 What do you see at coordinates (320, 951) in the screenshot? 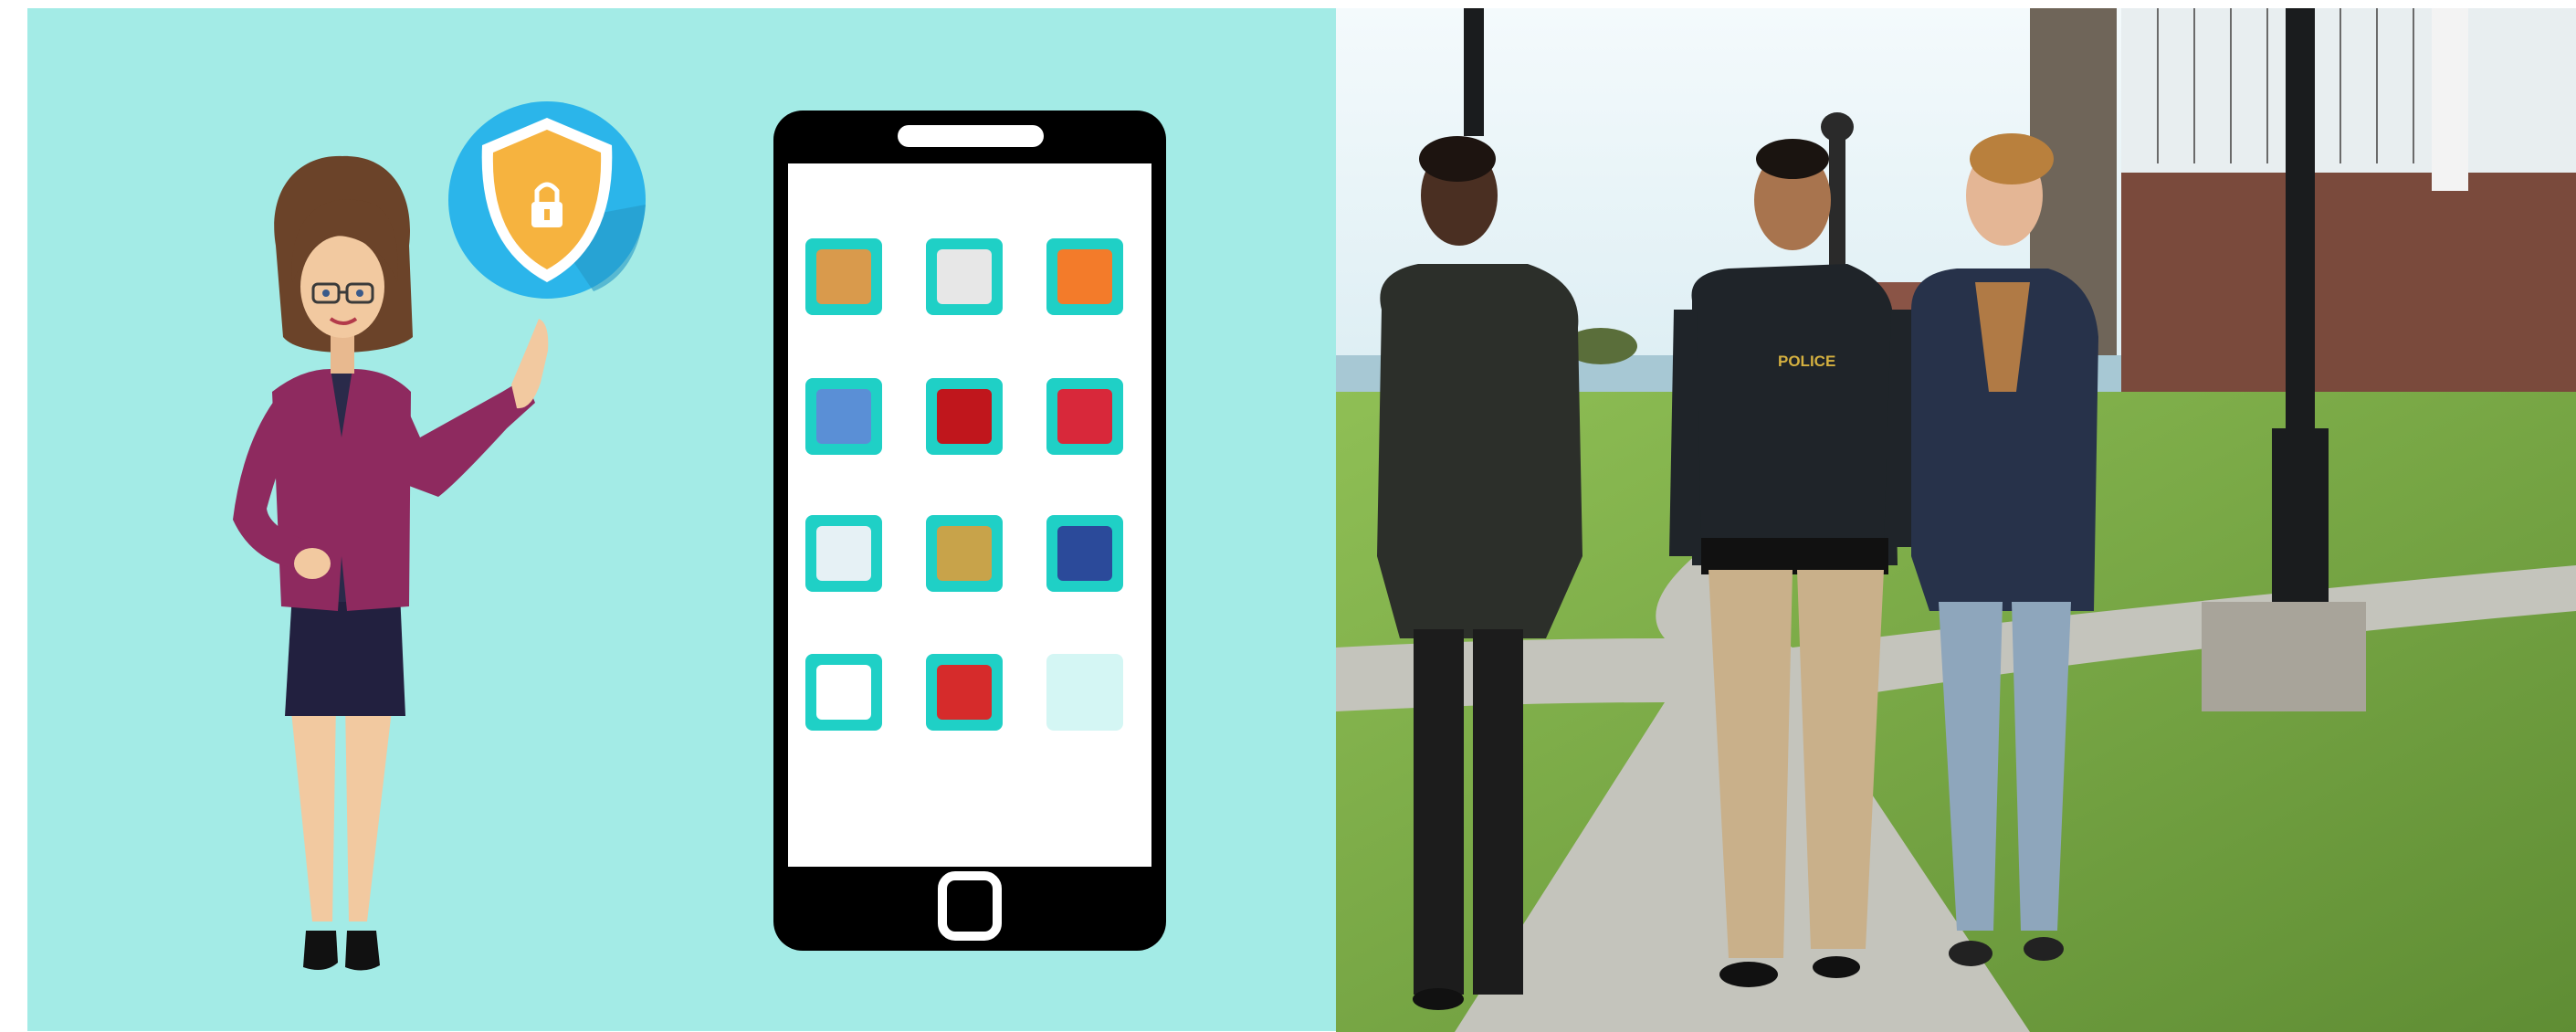
I see `left-shoe` at bounding box center [320, 951].